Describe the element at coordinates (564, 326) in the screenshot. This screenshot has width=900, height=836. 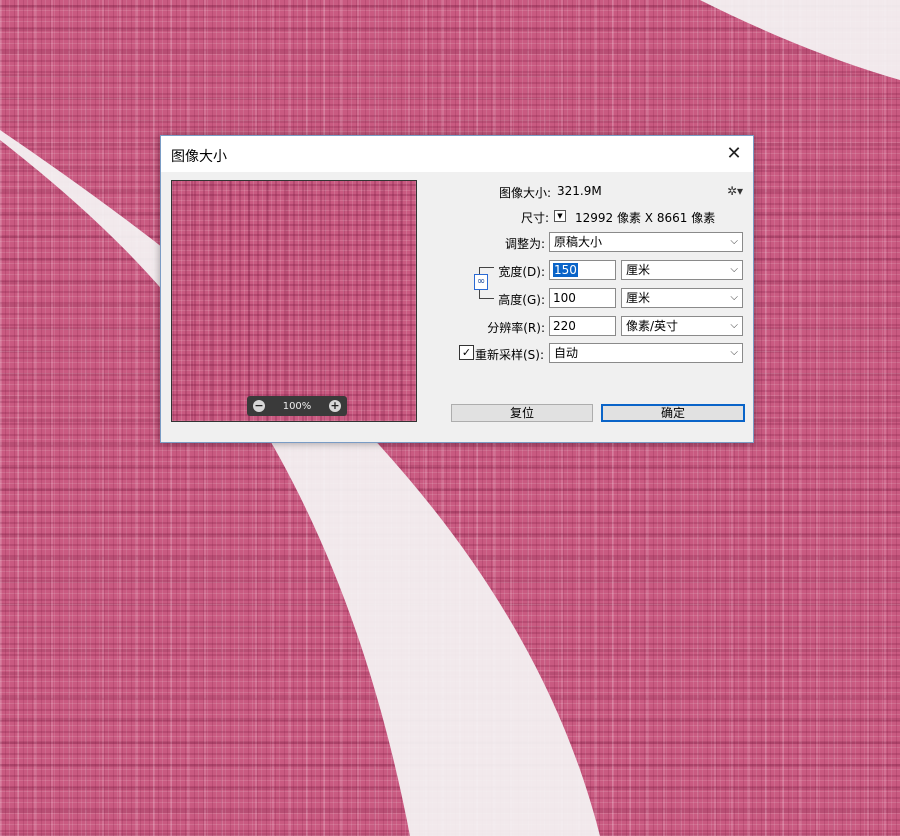
I see `resolution-value: 220` at that location.